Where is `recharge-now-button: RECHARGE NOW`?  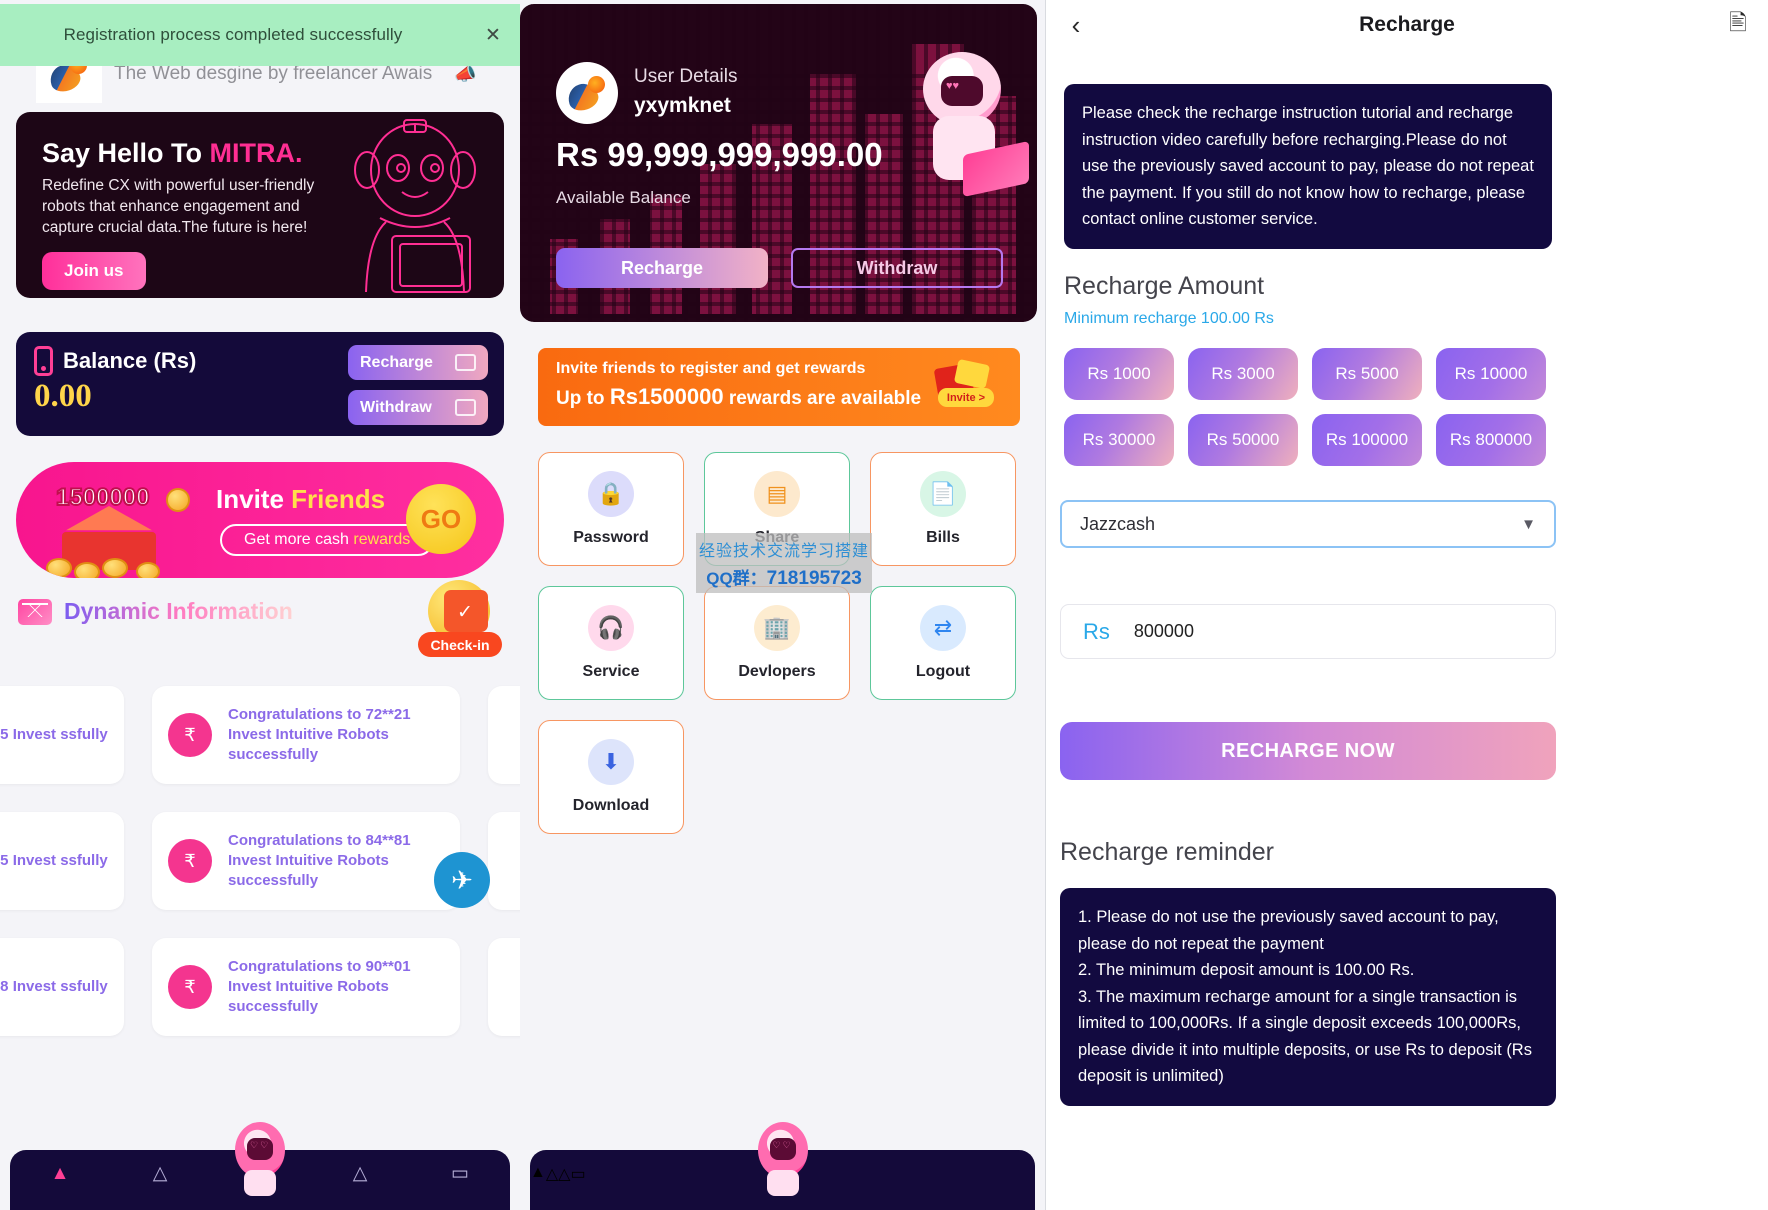
recharge-now-button: RECHARGE NOW is located at coordinates (1308, 751).